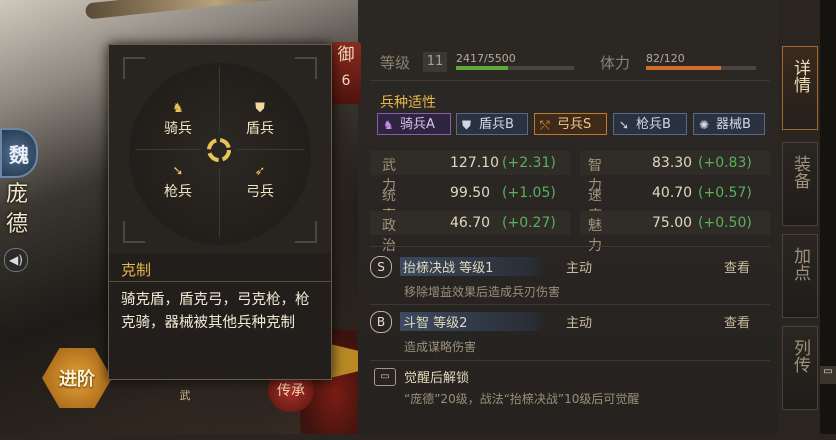 The height and width of the screenshot is (440, 836). What do you see at coordinates (19, 153) in the screenshot?
I see `faction-badge: 魏` at bounding box center [19, 153].